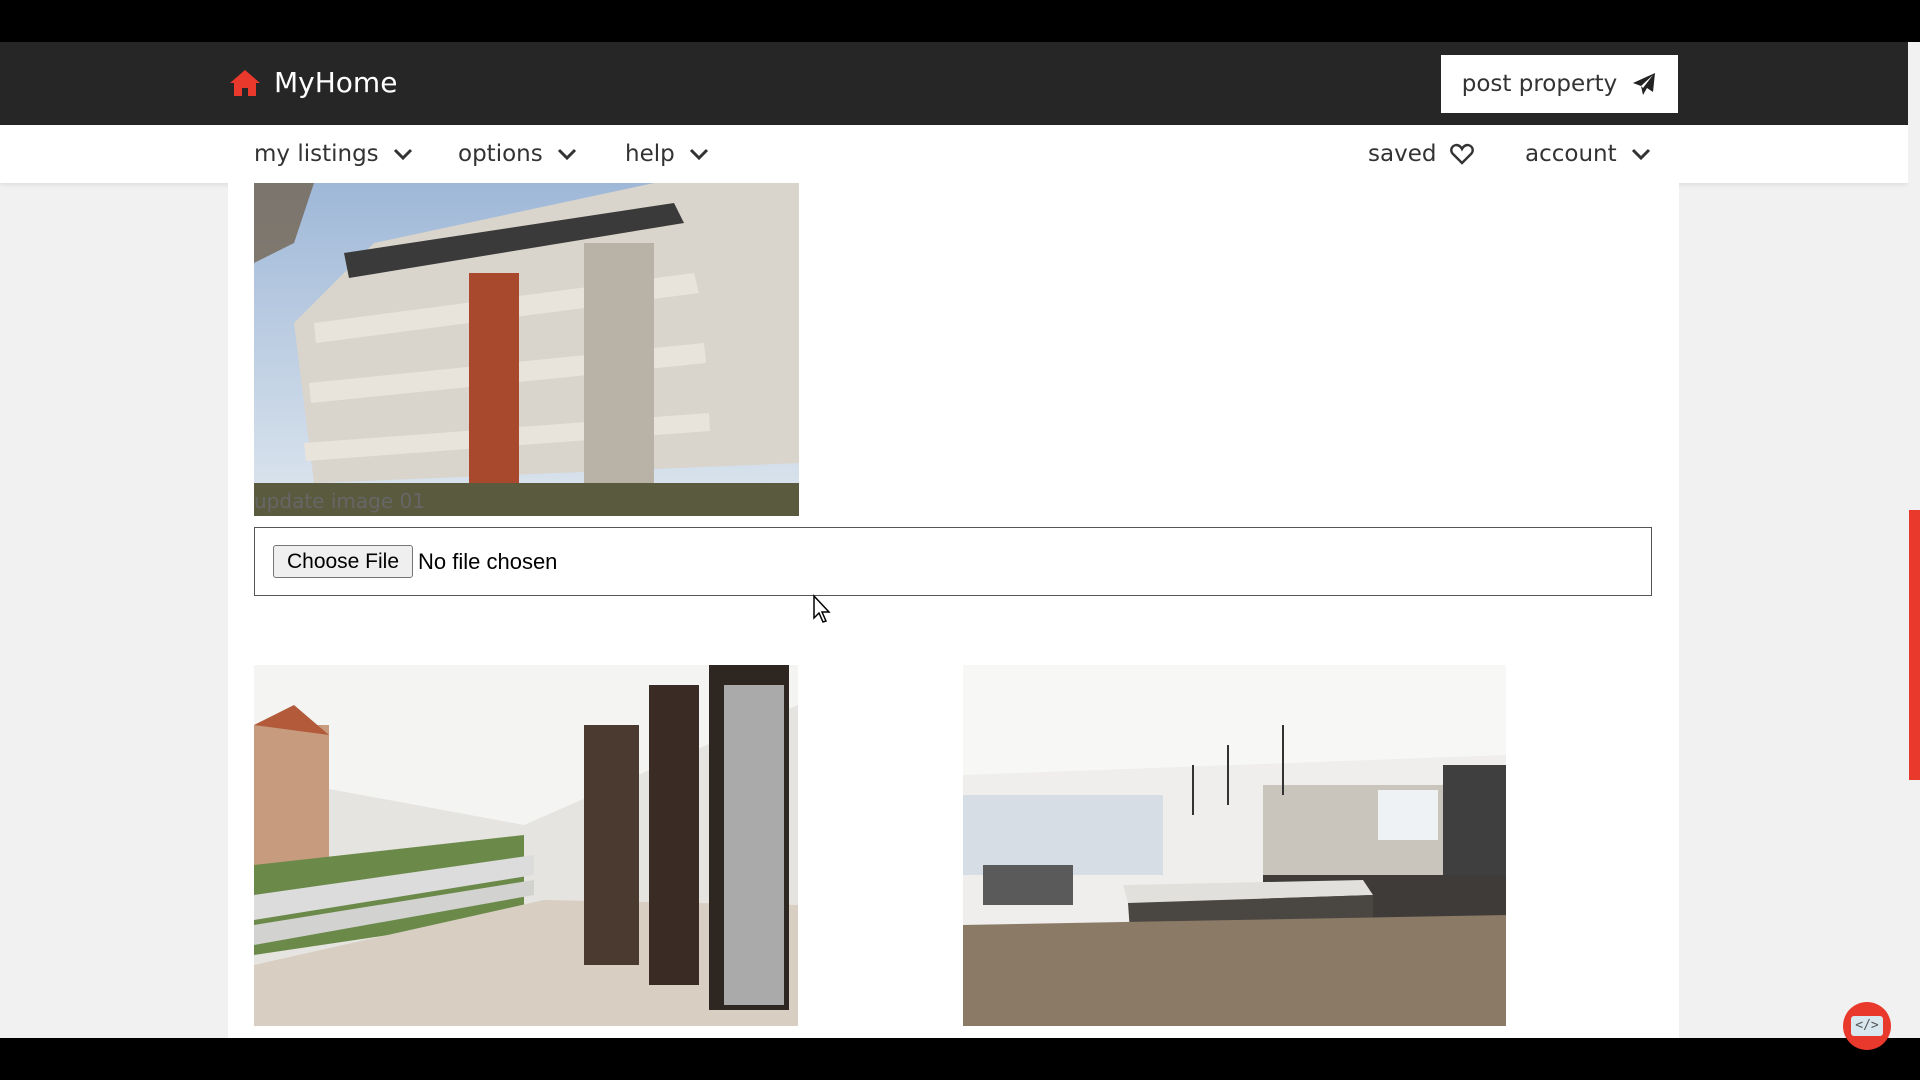  Describe the element at coordinates (488, 561) in the screenshot. I see `file-status-text: No file chosen` at that location.